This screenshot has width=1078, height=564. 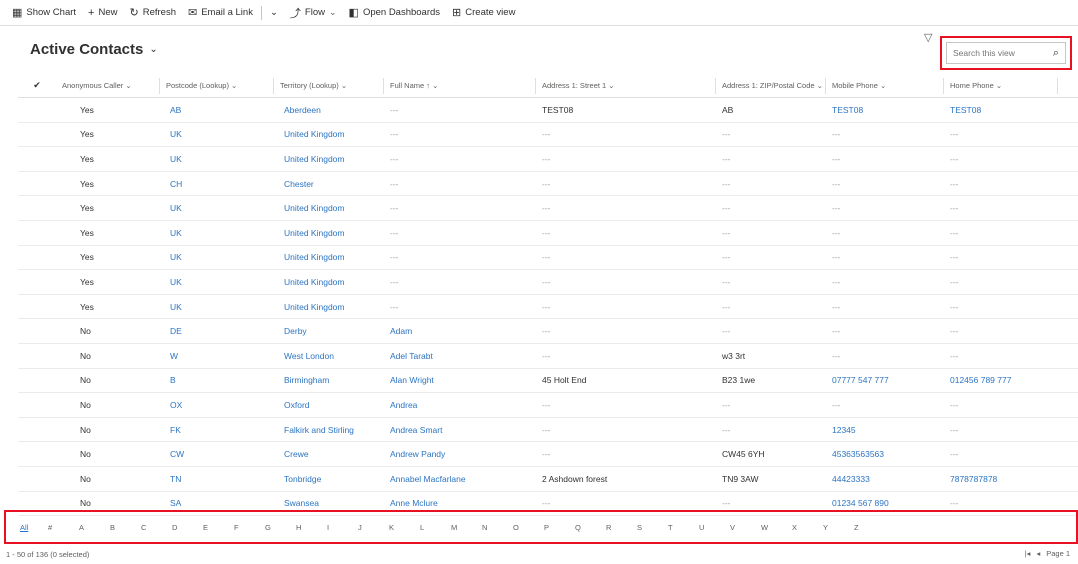 I want to click on cell-full: Andrea Smart, so click(x=460, y=430).